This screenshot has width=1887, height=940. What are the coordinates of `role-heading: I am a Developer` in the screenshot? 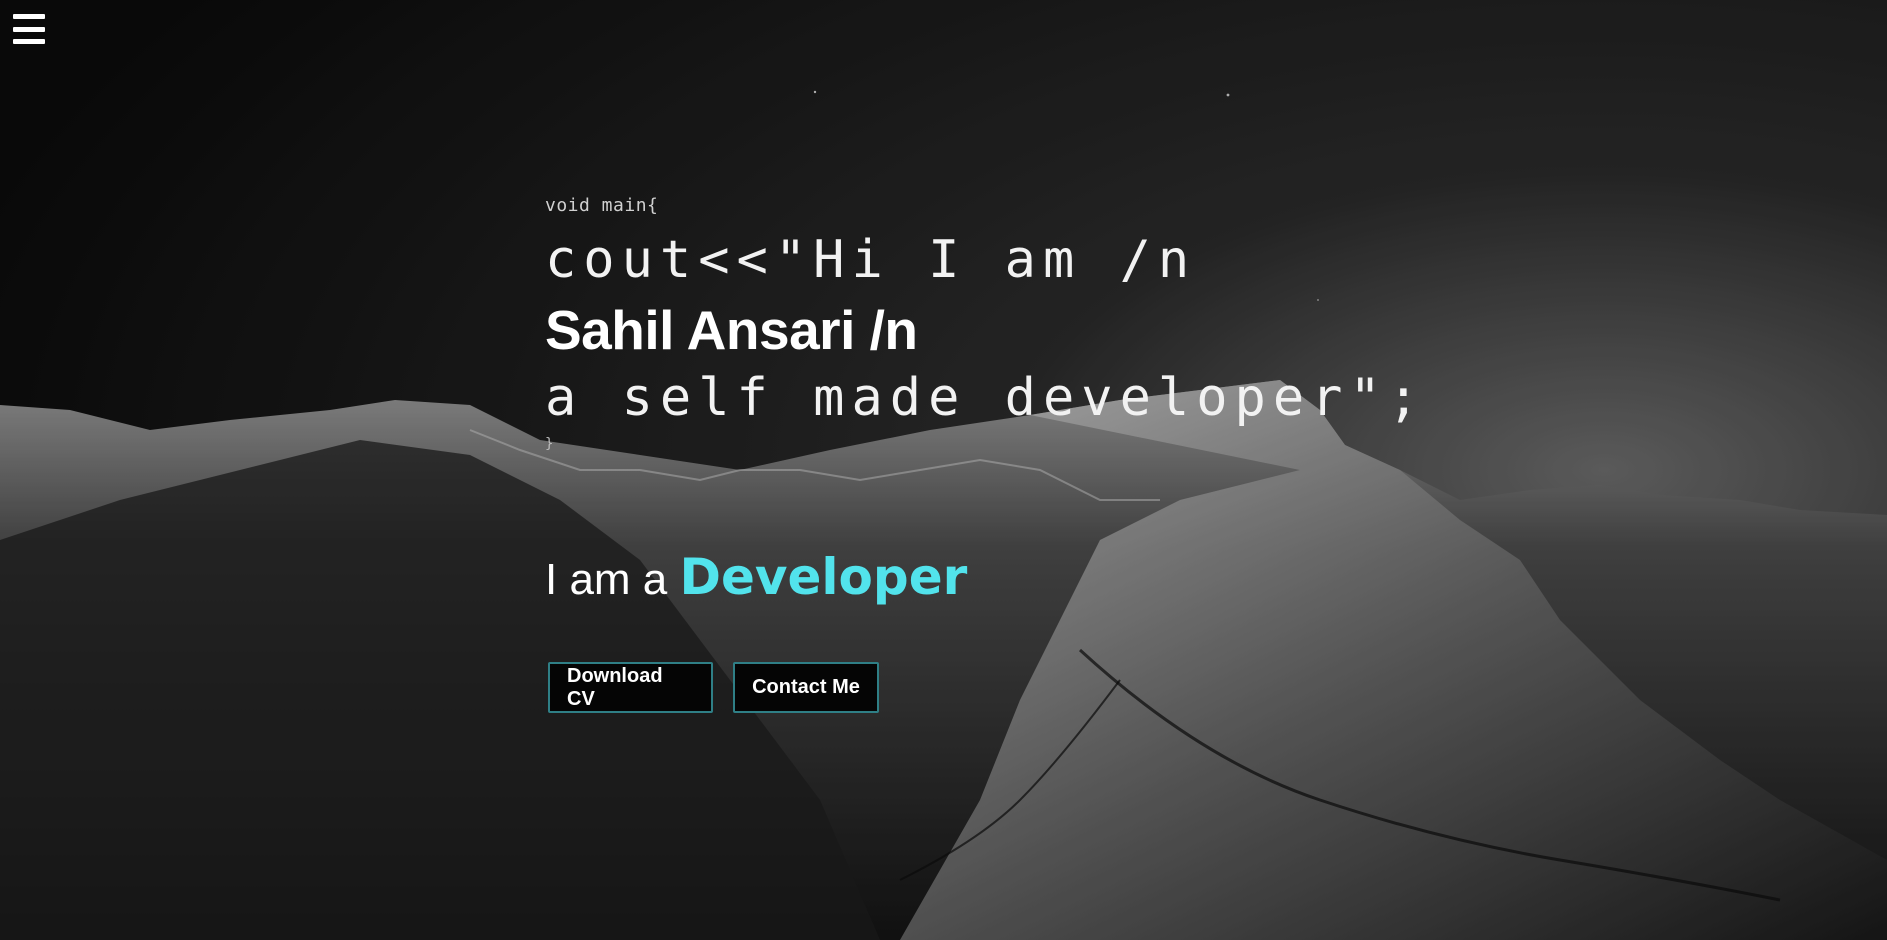 It's located at (756, 577).